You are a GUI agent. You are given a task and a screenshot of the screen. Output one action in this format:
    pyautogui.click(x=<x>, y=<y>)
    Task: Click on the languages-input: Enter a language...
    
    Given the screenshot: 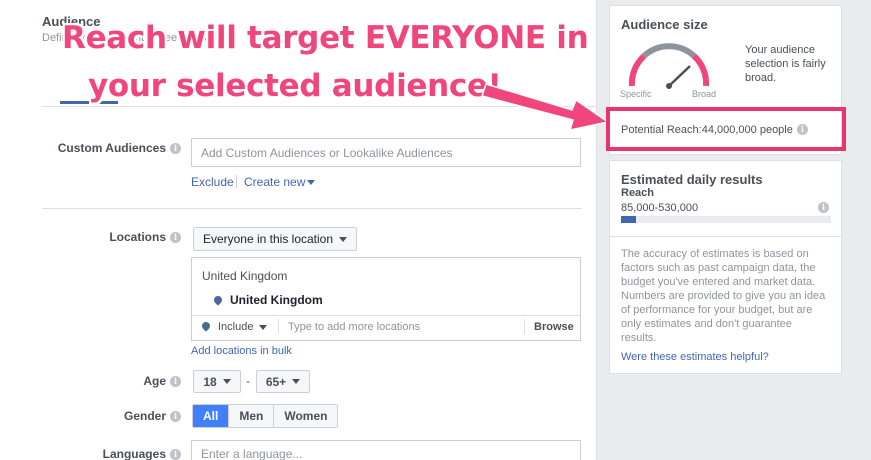 What is the action you would take?
    pyautogui.click(x=386, y=450)
    